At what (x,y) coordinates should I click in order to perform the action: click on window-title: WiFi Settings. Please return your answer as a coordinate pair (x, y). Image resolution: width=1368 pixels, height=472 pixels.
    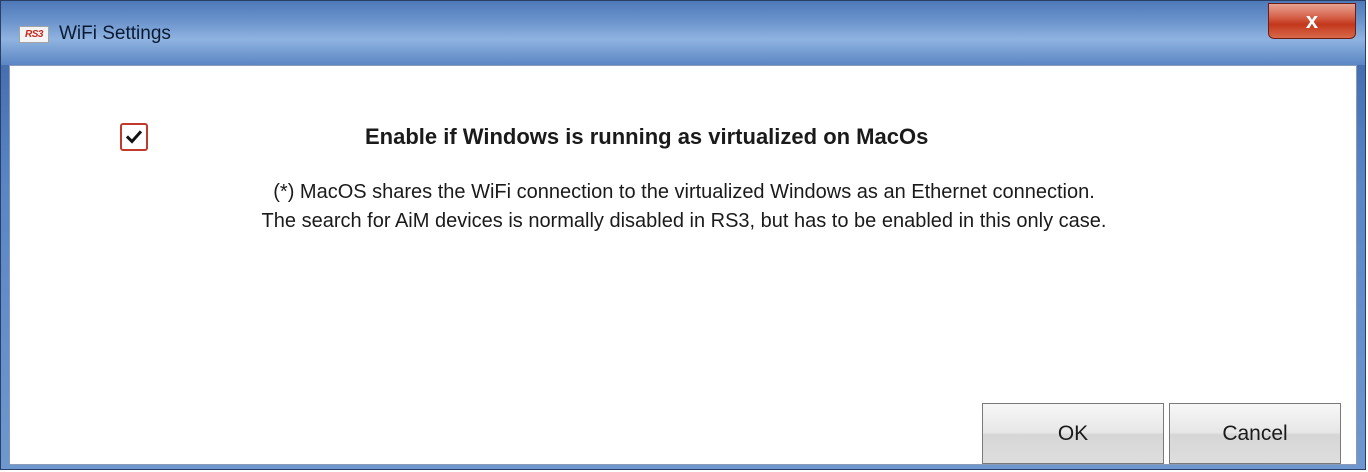
    Looking at the image, I should click on (115, 33).